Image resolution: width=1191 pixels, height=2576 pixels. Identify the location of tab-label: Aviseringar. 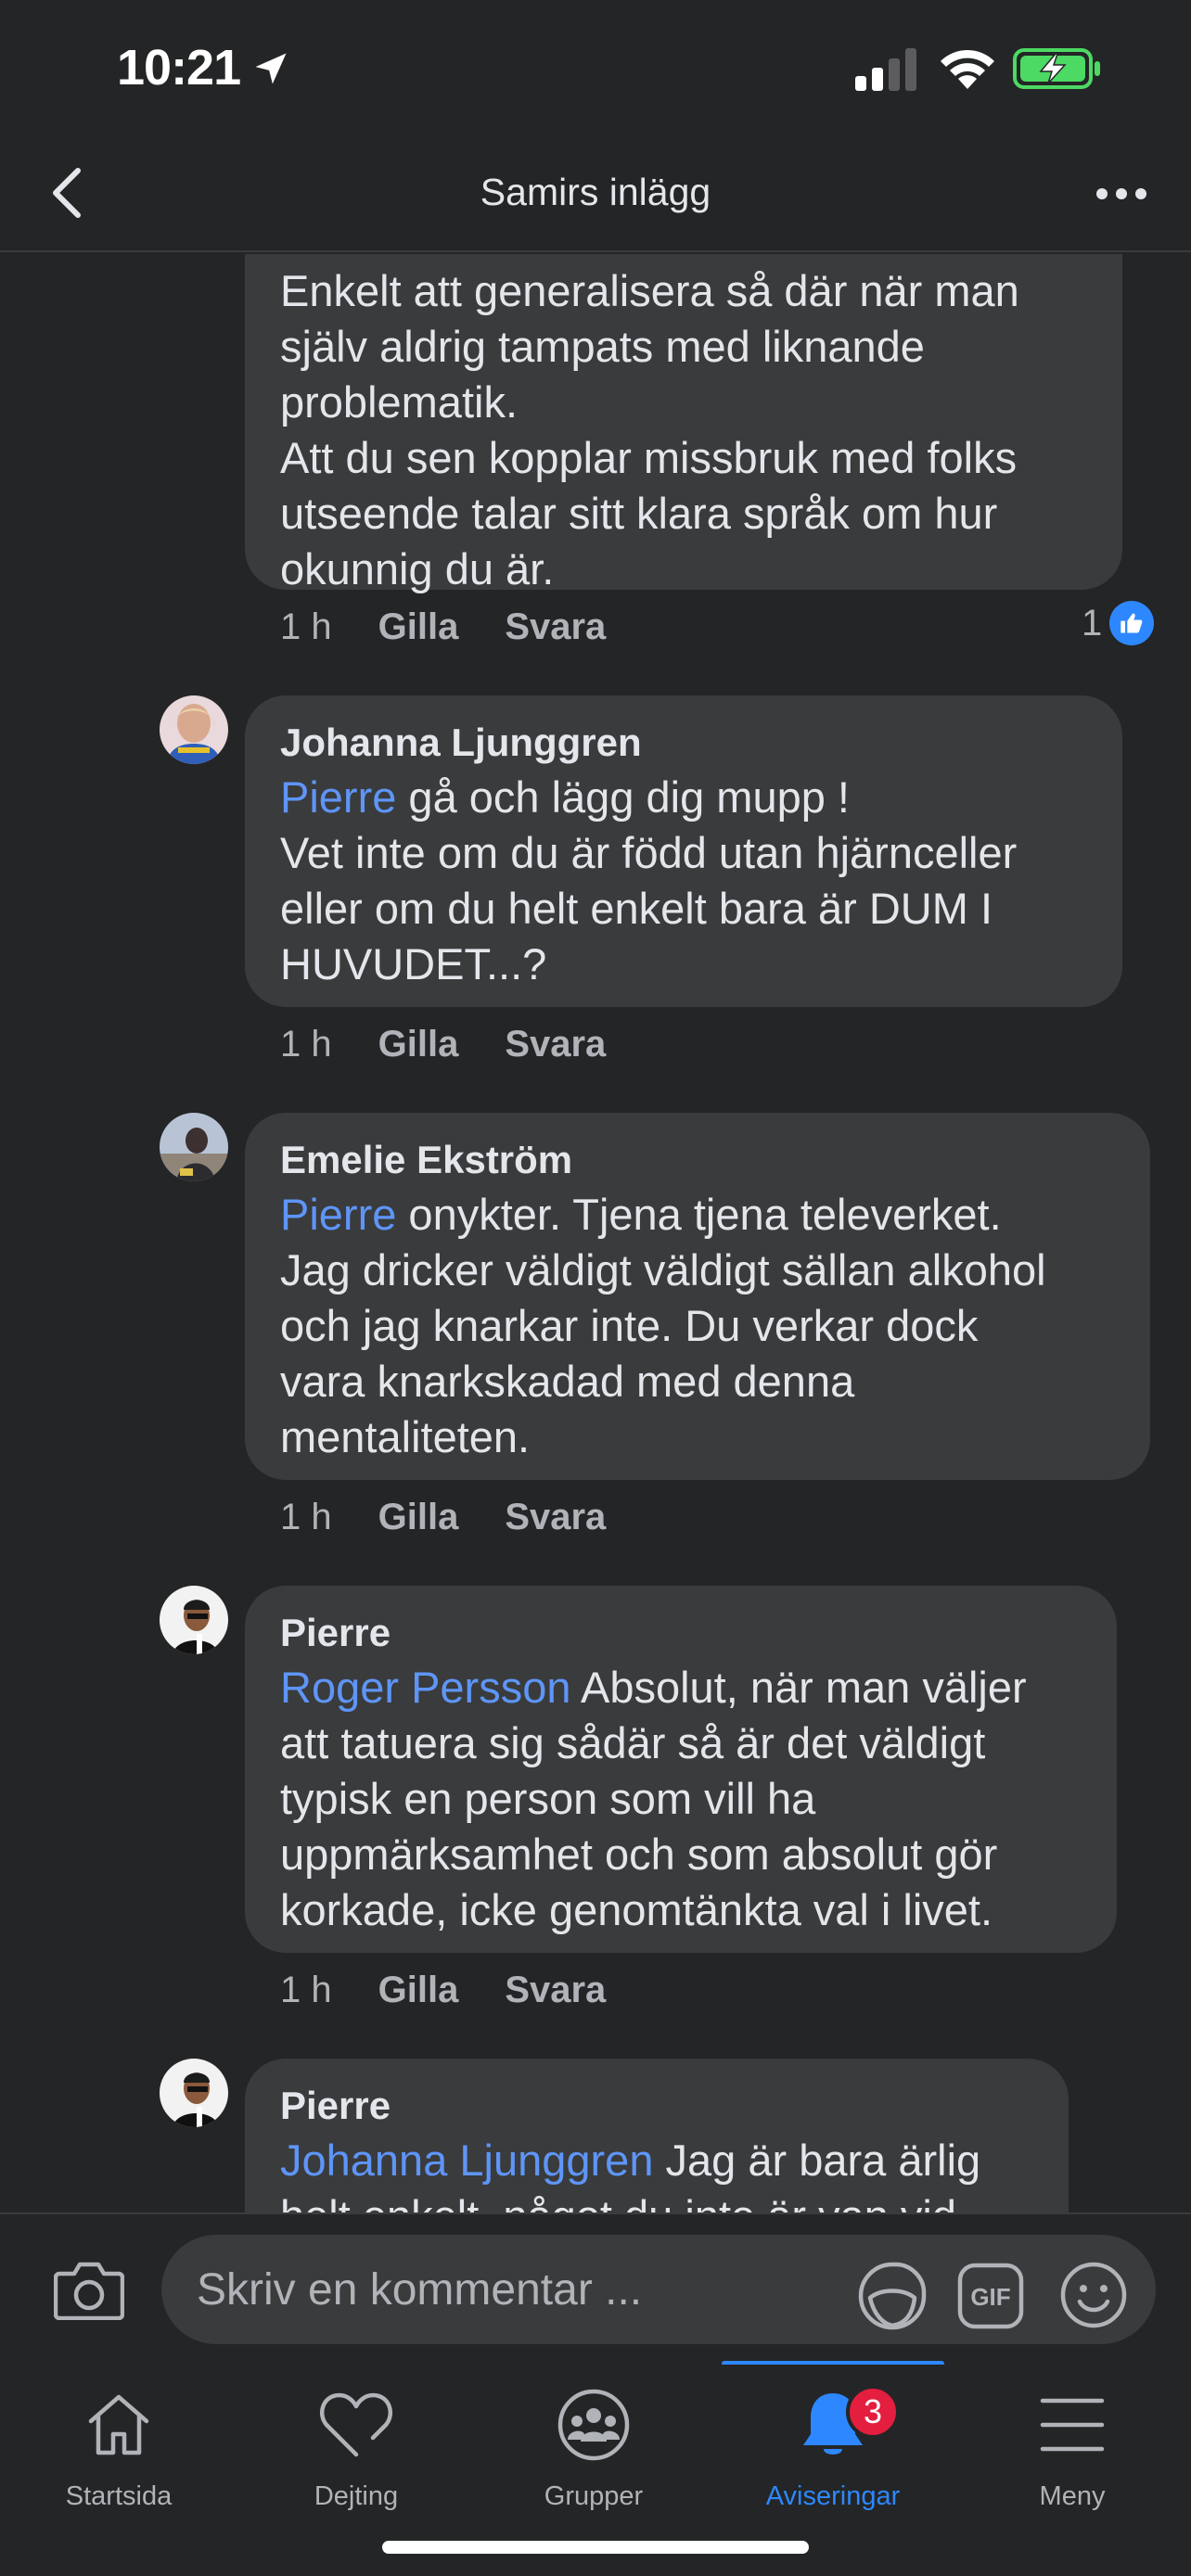
(833, 2496).